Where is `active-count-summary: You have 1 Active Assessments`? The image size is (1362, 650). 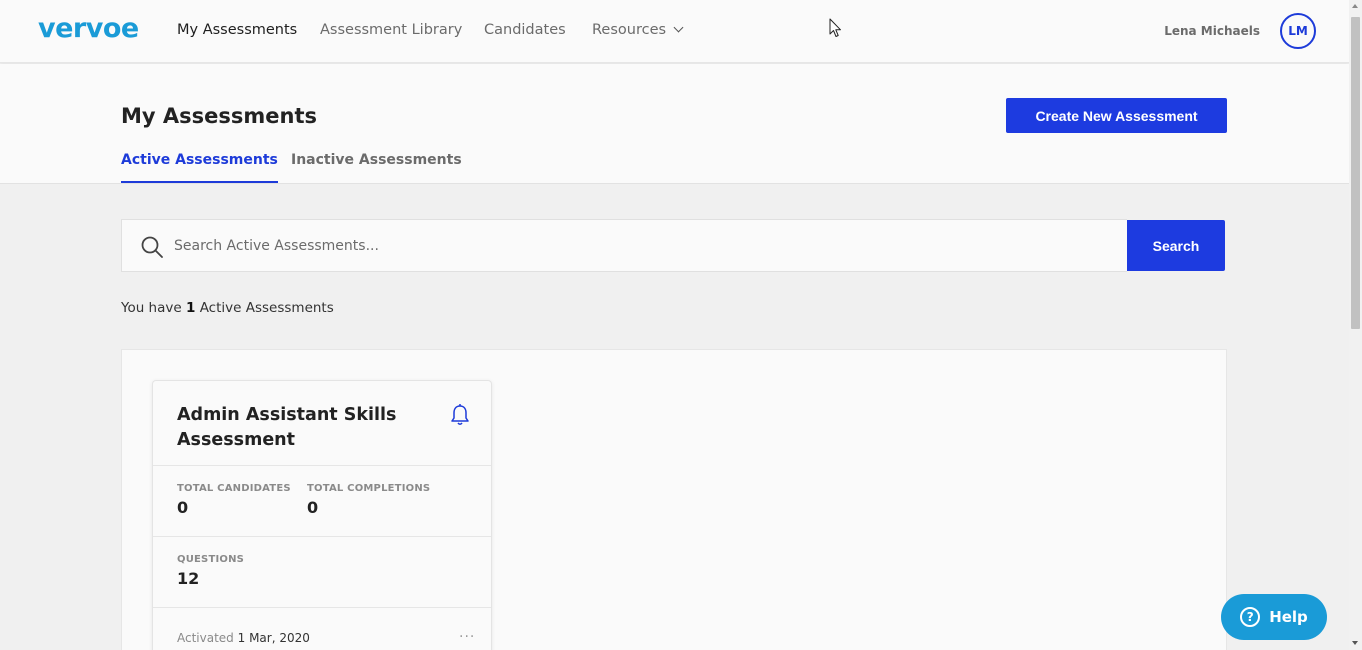 active-count-summary: You have 1 Active Assessments is located at coordinates (227, 308).